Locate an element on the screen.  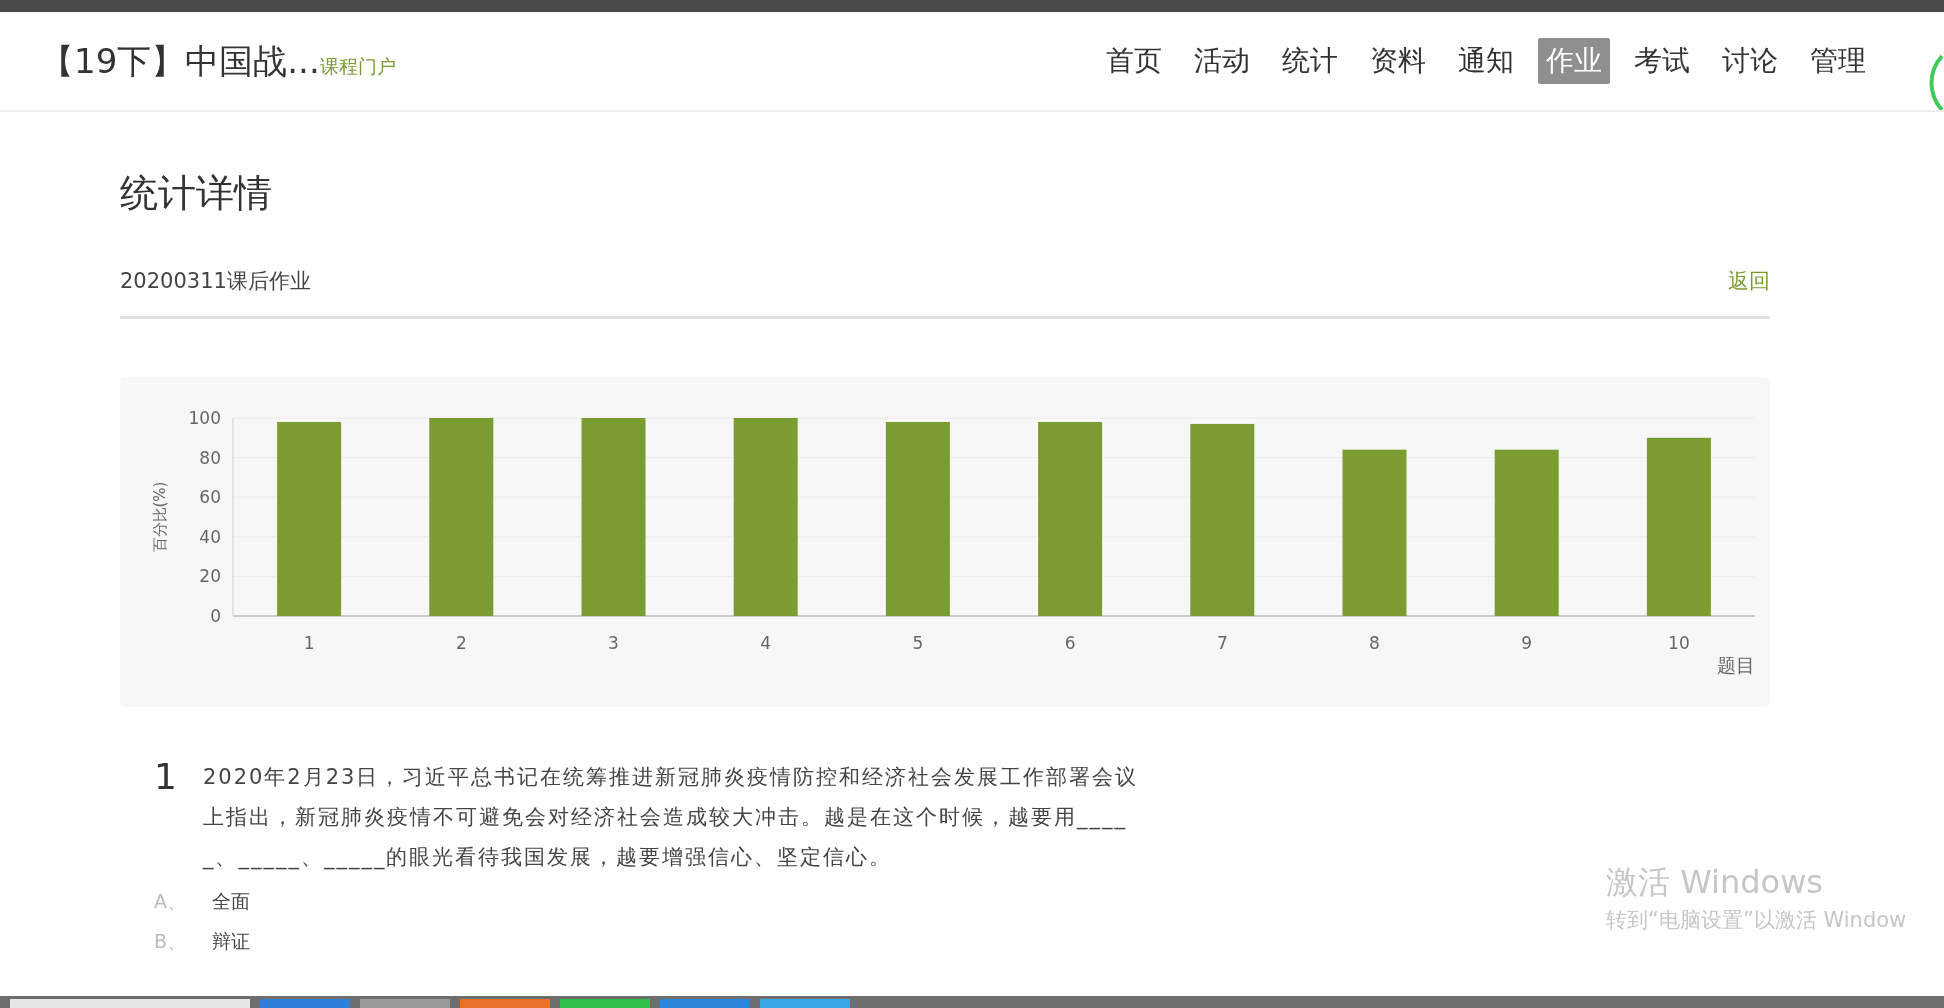
nav-tab: 活动 is located at coordinates (1222, 61).